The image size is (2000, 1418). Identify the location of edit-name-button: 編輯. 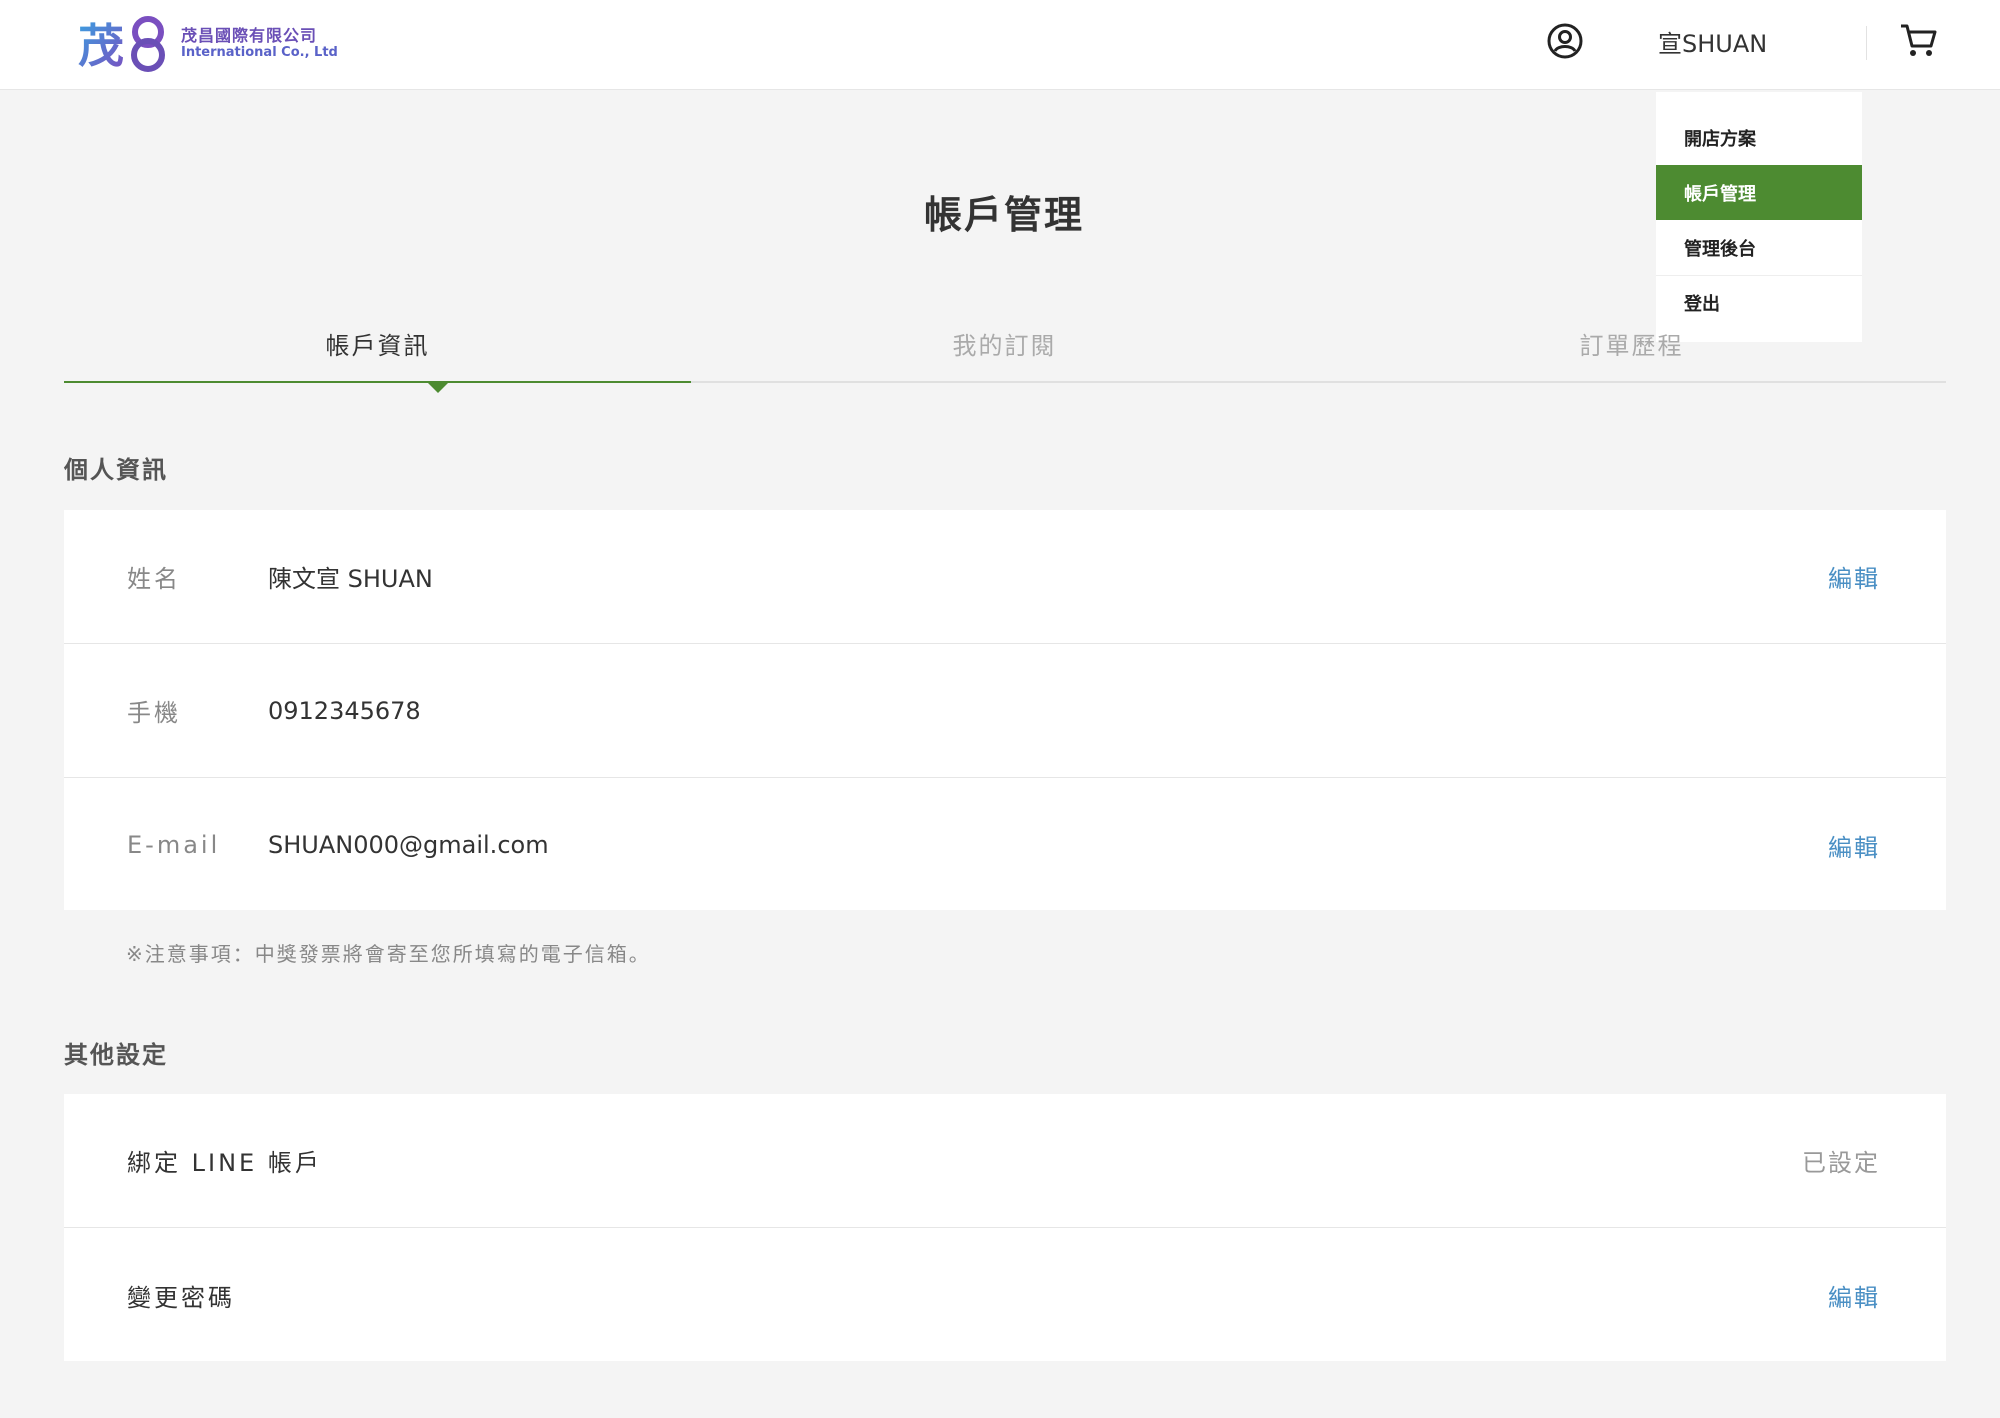
(1854, 576).